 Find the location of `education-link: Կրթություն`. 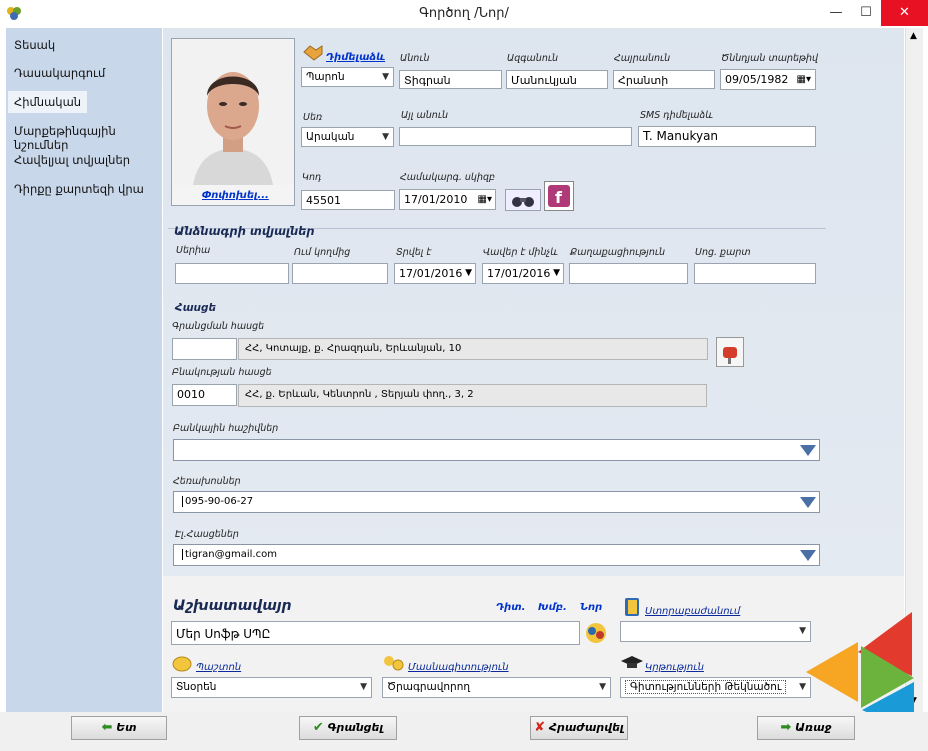

education-link: Կրթություն is located at coordinates (674, 667).